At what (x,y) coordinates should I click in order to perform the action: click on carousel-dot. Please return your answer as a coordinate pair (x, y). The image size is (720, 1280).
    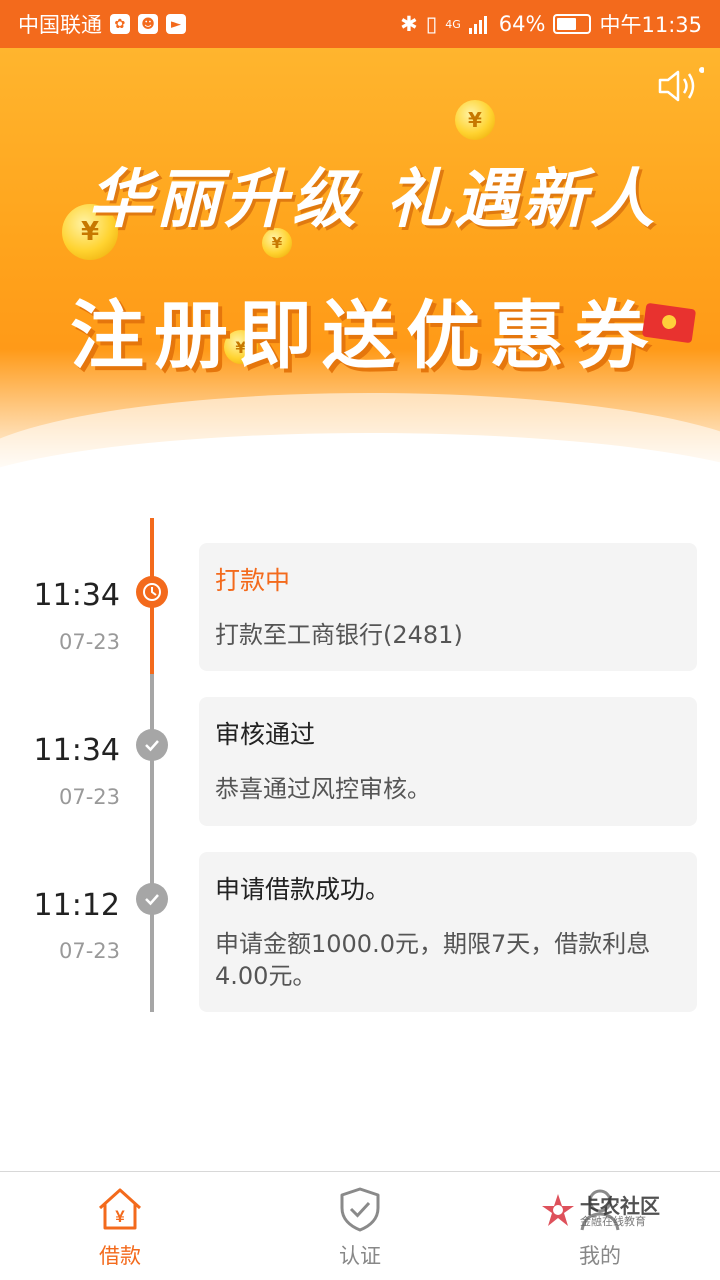
    Looking at the image, I should click on (349, 447).